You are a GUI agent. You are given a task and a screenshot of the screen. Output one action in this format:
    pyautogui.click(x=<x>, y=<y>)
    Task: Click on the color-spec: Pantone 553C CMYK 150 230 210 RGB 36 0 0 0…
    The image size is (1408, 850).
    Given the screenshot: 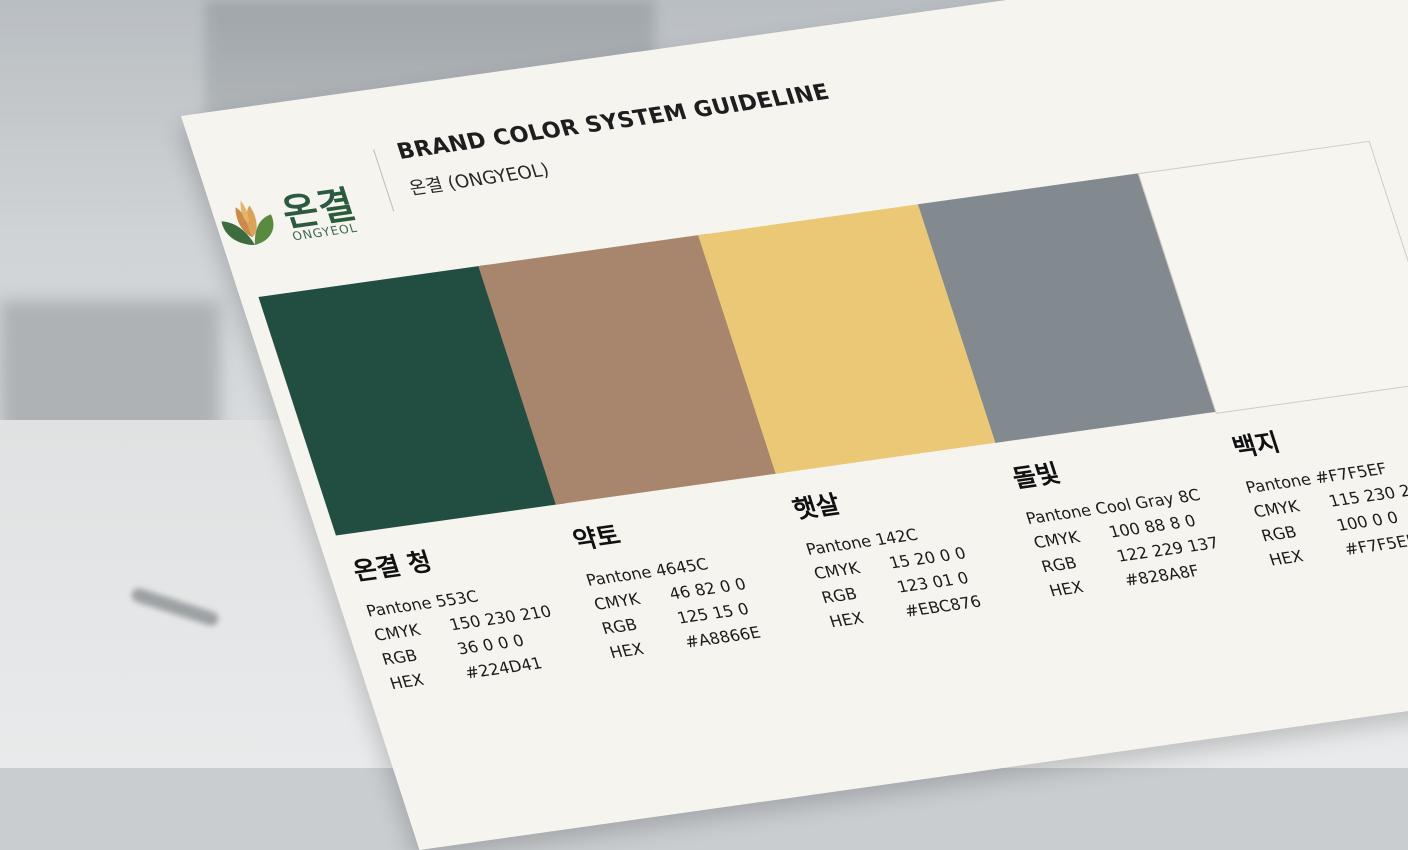 What is the action you would take?
    pyautogui.click(x=466, y=635)
    